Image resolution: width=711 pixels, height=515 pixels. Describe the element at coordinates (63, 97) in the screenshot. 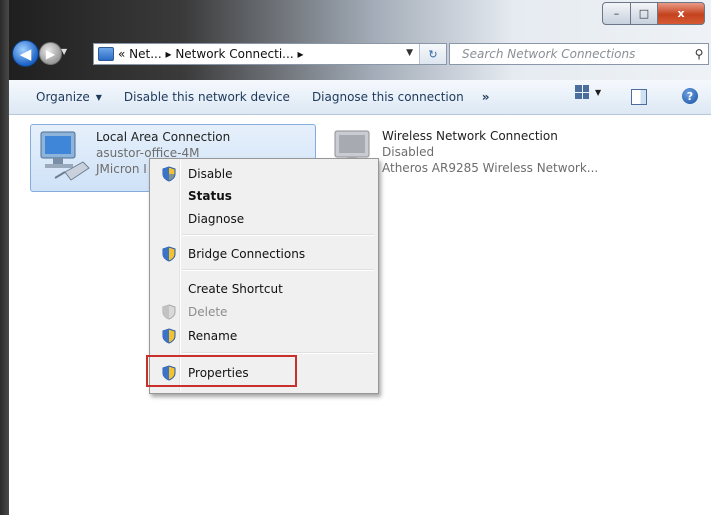

I see `organize-label: Organize` at that location.